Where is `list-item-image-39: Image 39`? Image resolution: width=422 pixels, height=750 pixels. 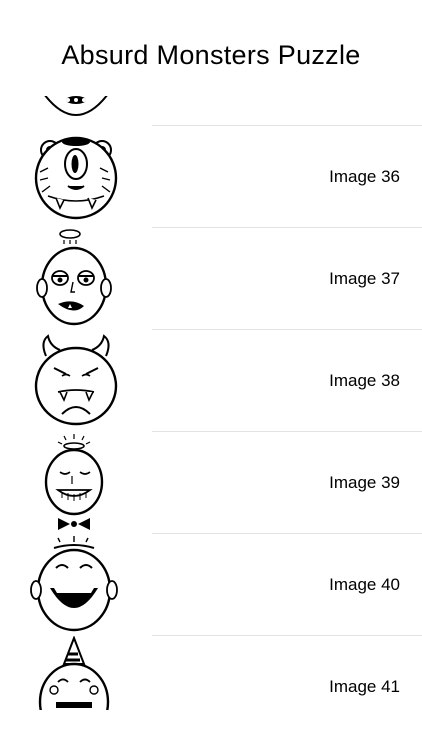
list-item-image-39: Image 39 is located at coordinates (211, 483).